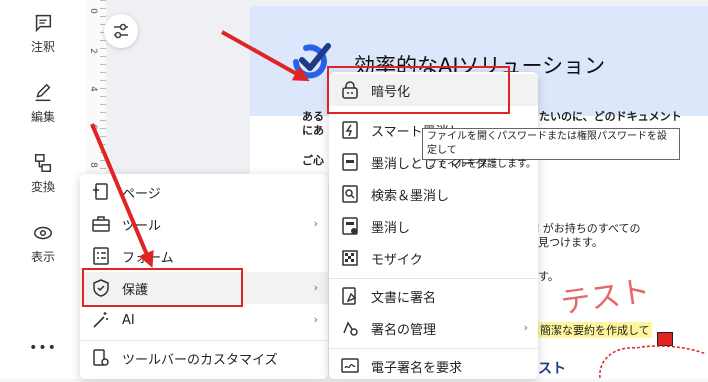 Image resolution: width=708 pixels, height=382 pixels. I want to click on tooltip-line: ファイルを保護します。, so click(481, 164).